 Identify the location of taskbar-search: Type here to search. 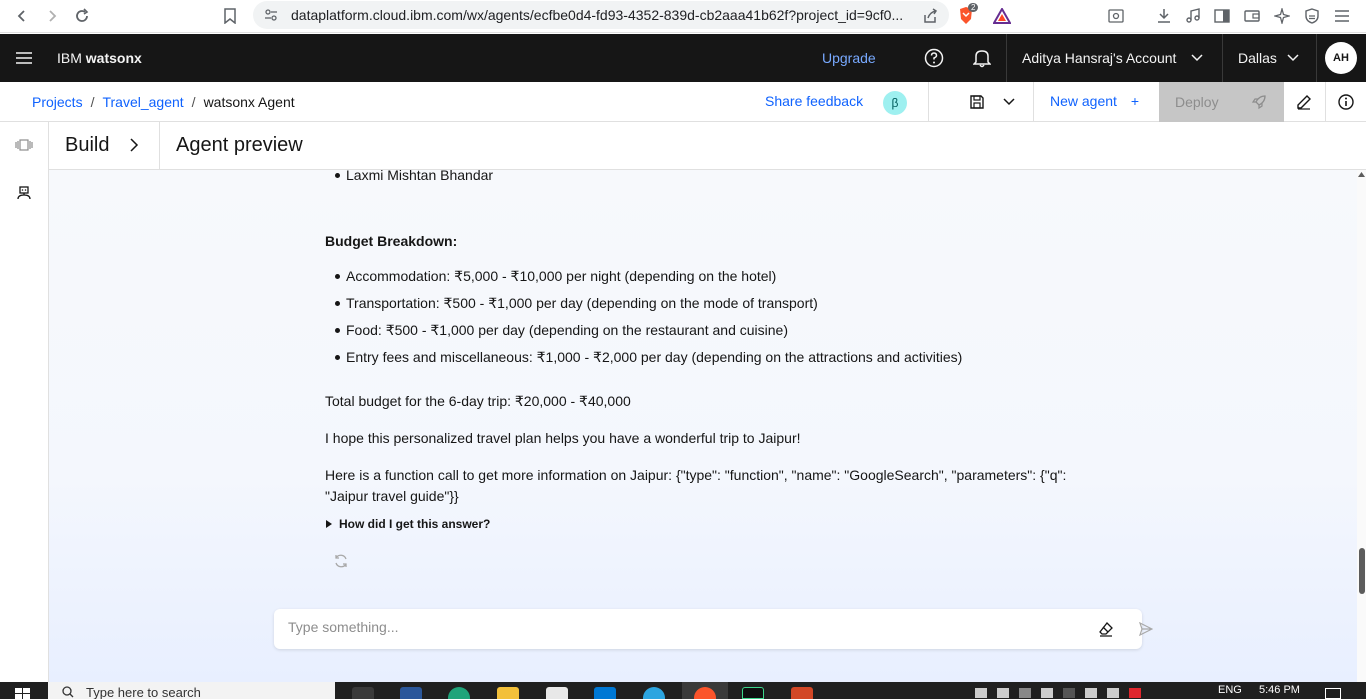
(191, 690).